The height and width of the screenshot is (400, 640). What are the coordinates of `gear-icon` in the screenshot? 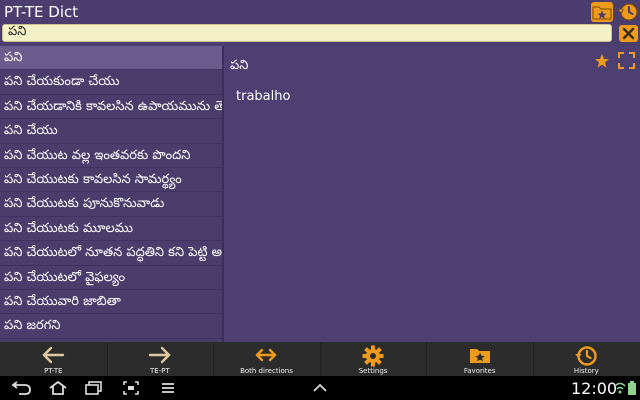 It's located at (373, 356).